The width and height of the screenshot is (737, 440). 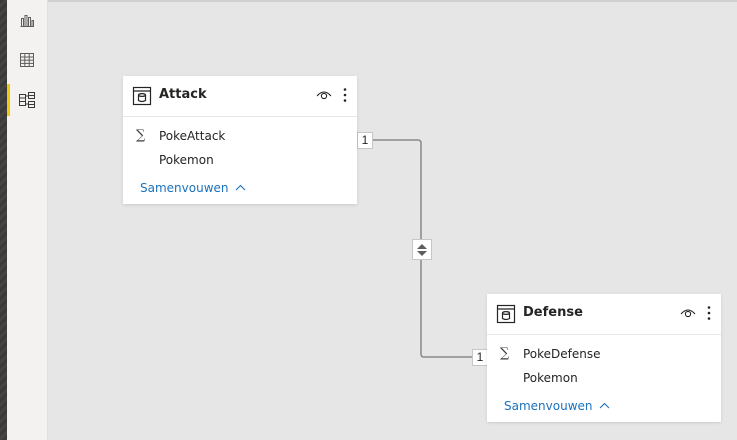 What do you see at coordinates (27, 220) in the screenshot?
I see `view-switcher-rail` at bounding box center [27, 220].